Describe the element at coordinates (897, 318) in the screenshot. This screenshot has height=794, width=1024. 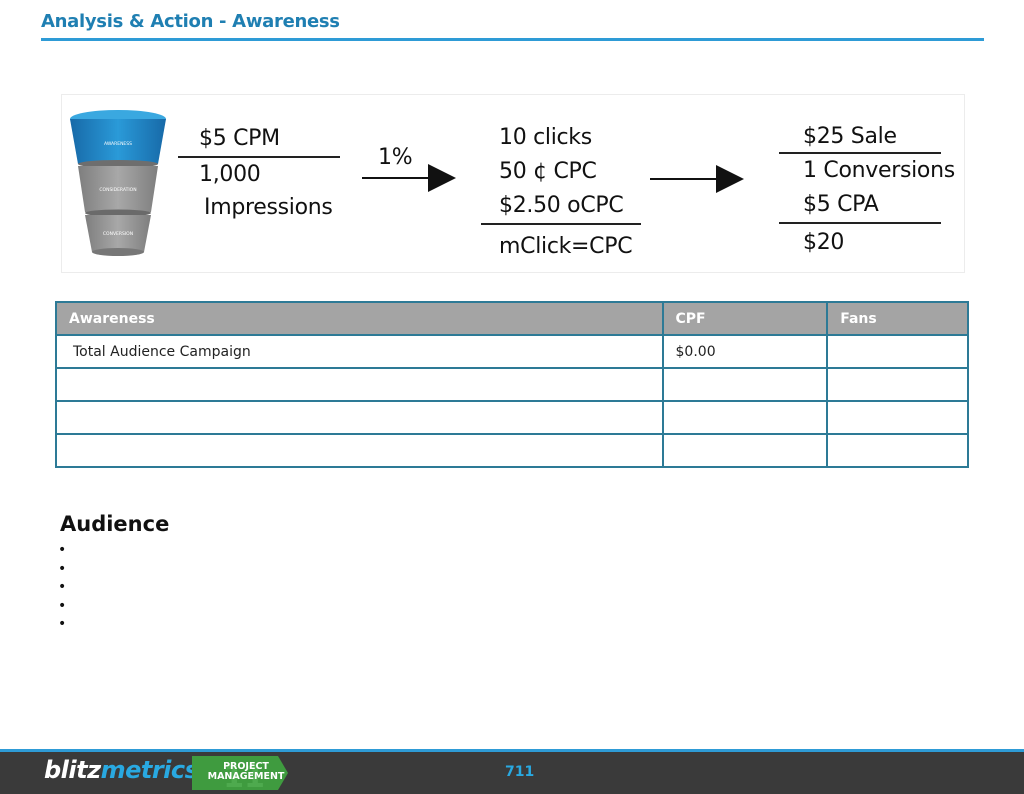
I see `column-header-fans: Fans` at that location.